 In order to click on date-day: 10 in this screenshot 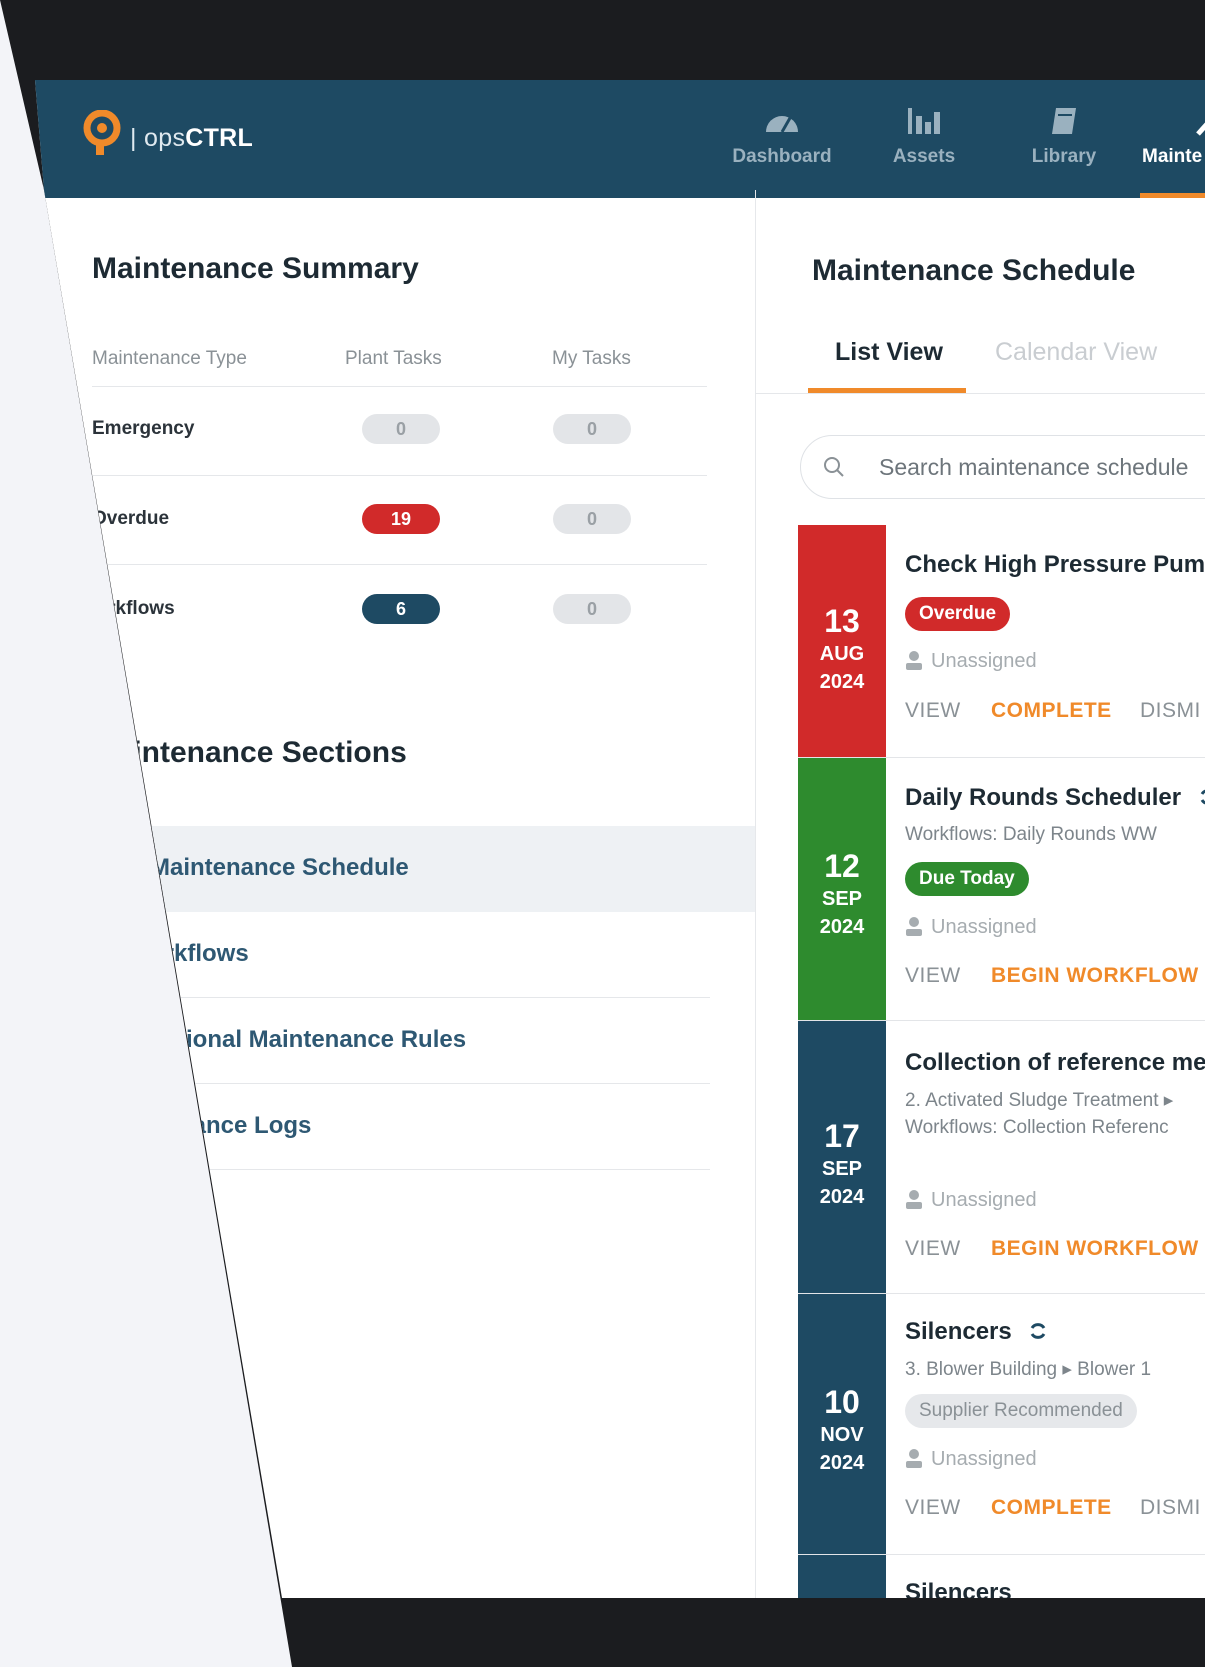, I will do `click(842, 1402)`.